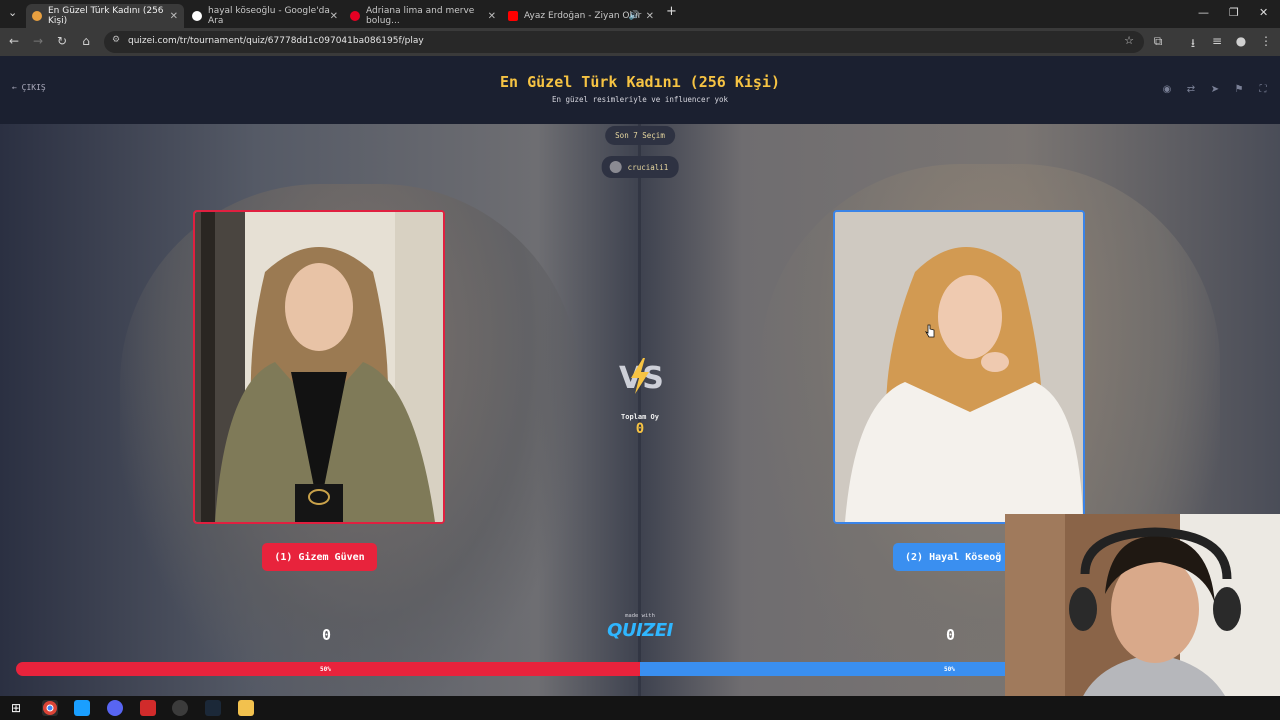 The width and height of the screenshot is (1280, 720). Describe the element at coordinates (671, 11) in the screenshot. I see `new-tab-button: +` at that location.